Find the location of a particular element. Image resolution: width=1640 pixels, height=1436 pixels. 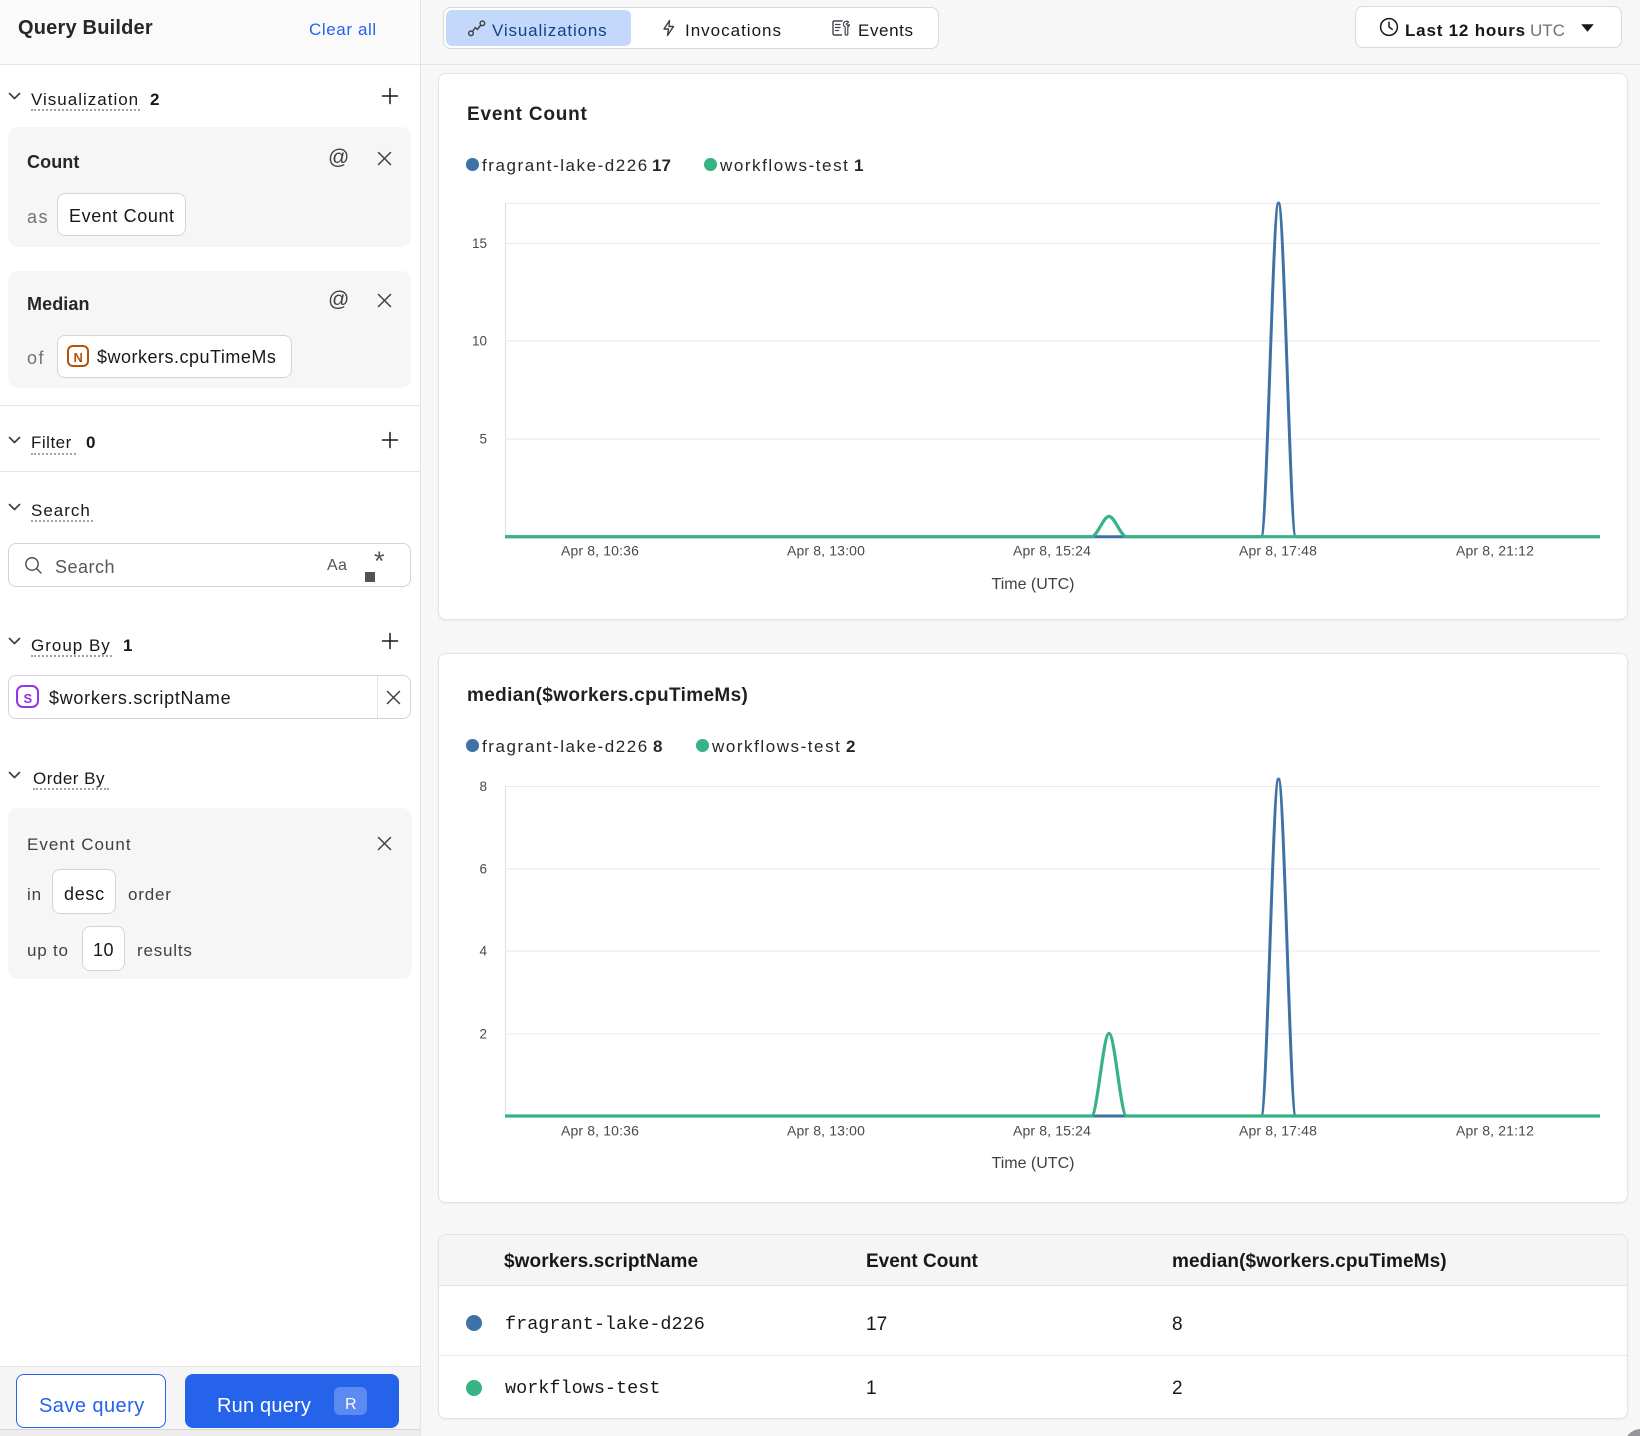

svg-text: 5 is located at coordinates (483, 439).